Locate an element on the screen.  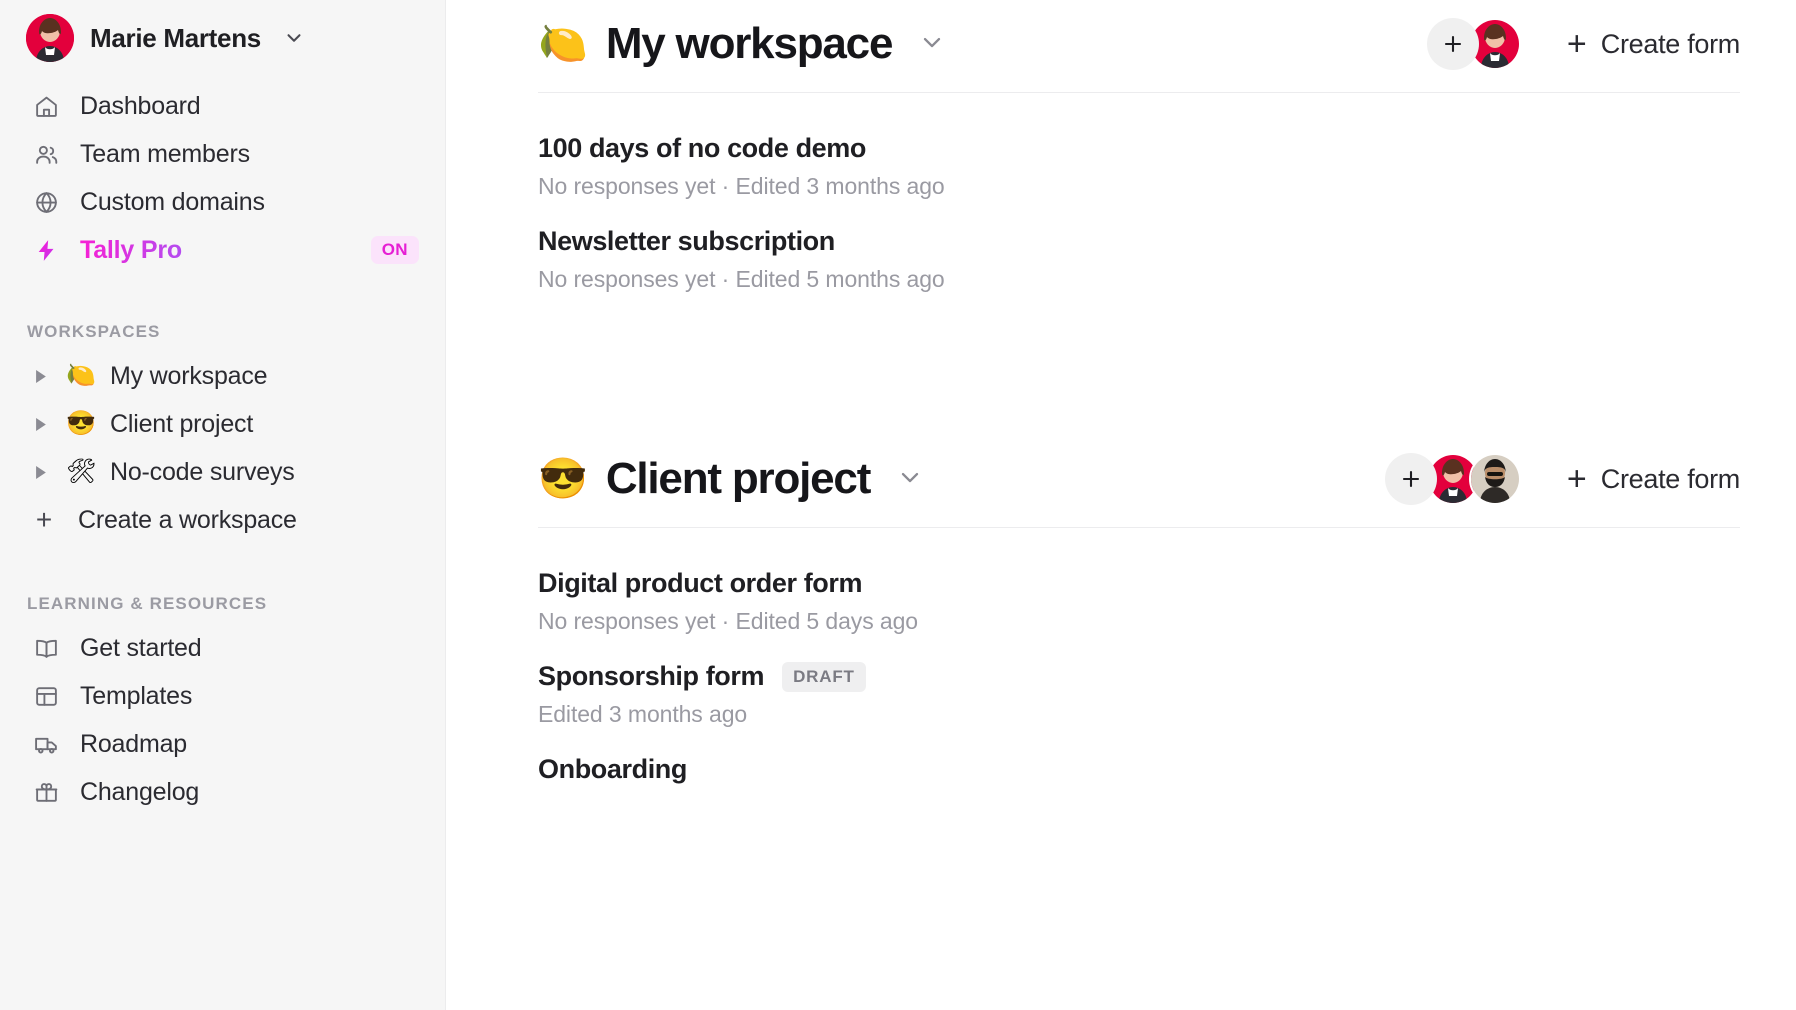
gift-icon is located at coordinates (46, 792).